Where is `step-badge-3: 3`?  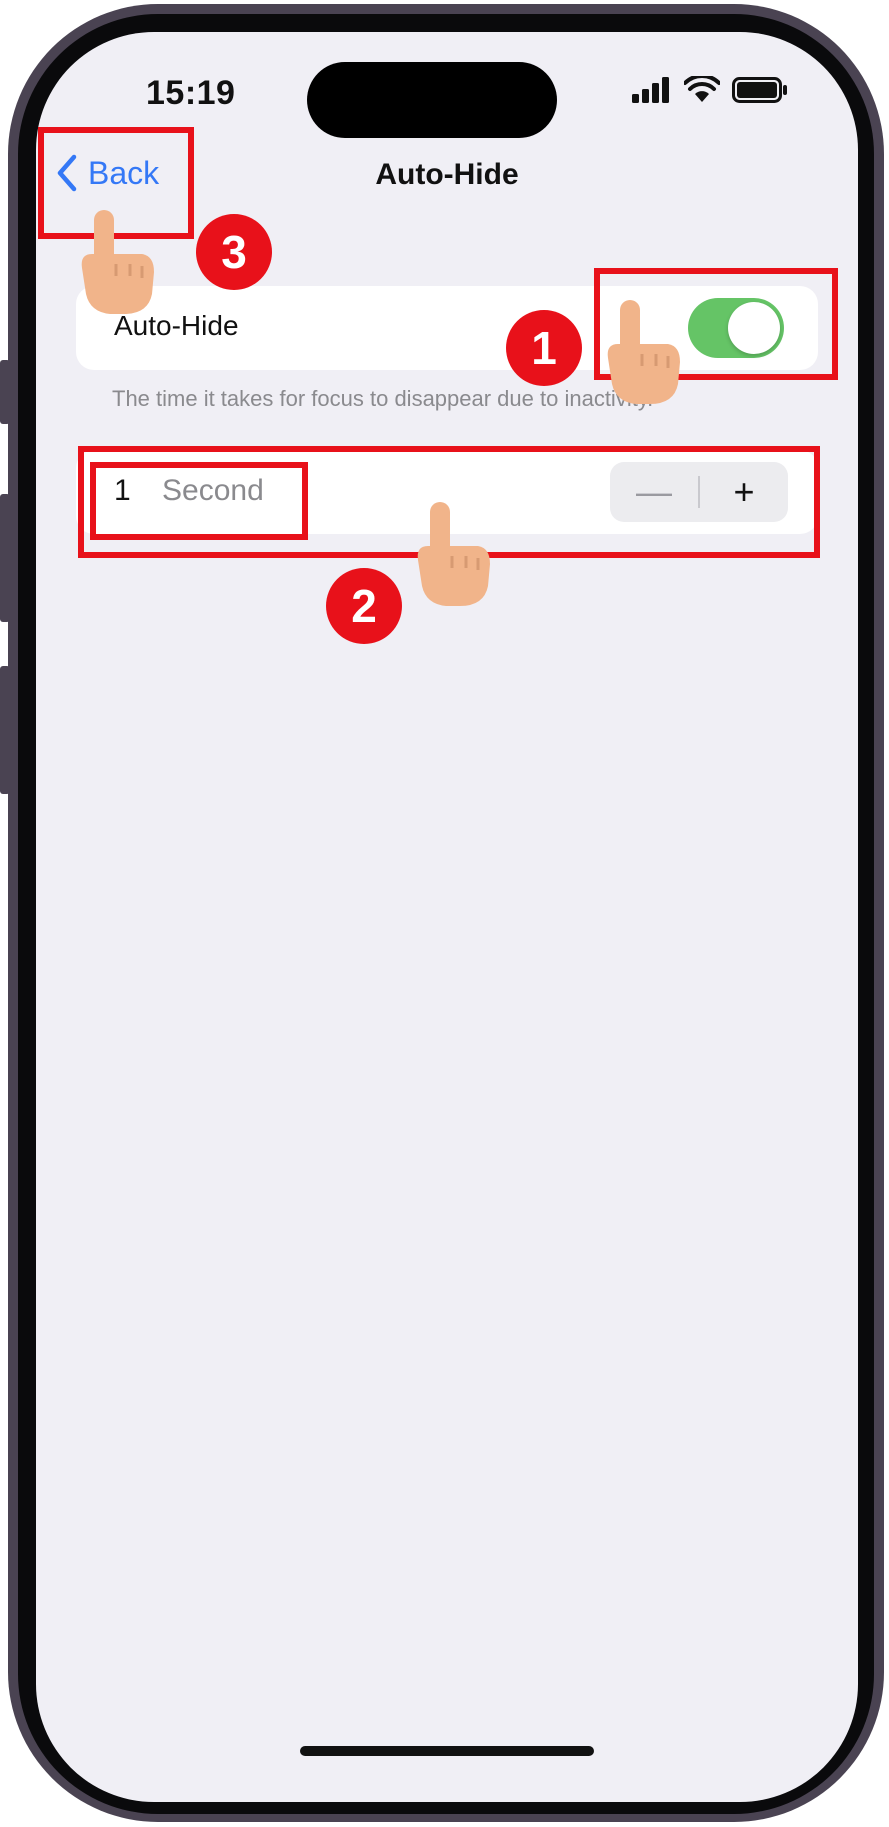 step-badge-3: 3 is located at coordinates (234, 252).